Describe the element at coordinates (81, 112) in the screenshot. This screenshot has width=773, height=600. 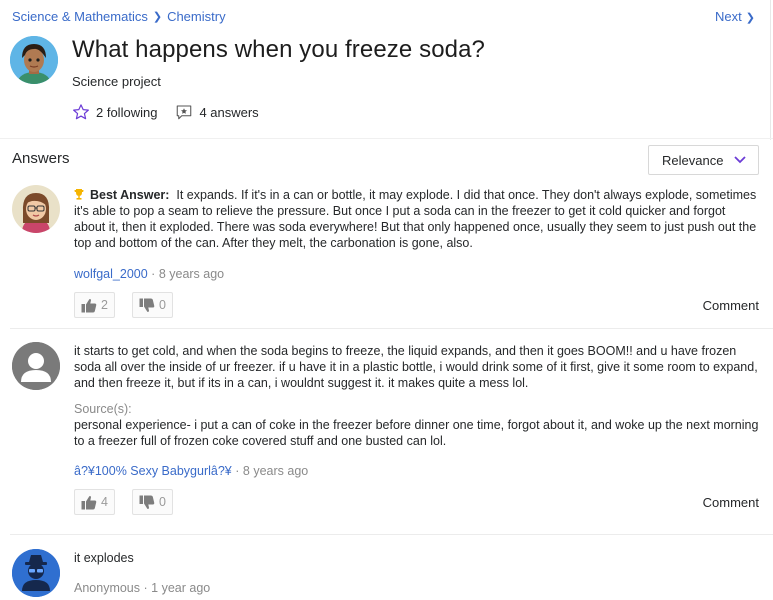
I see `star-outline-icon` at that location.